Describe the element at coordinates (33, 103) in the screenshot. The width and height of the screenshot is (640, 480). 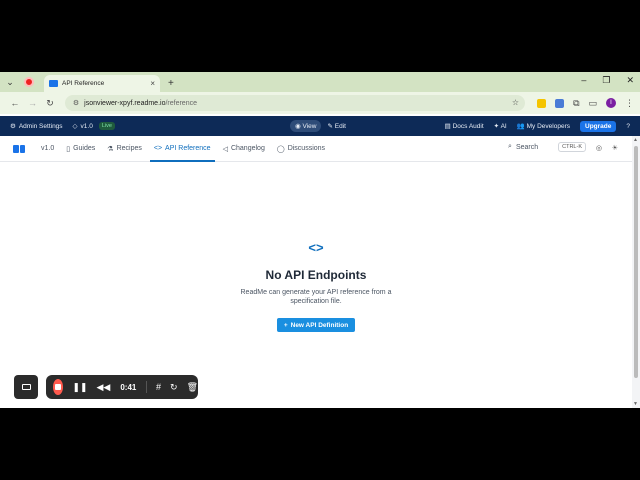
I see `forward-button: →` at that location.